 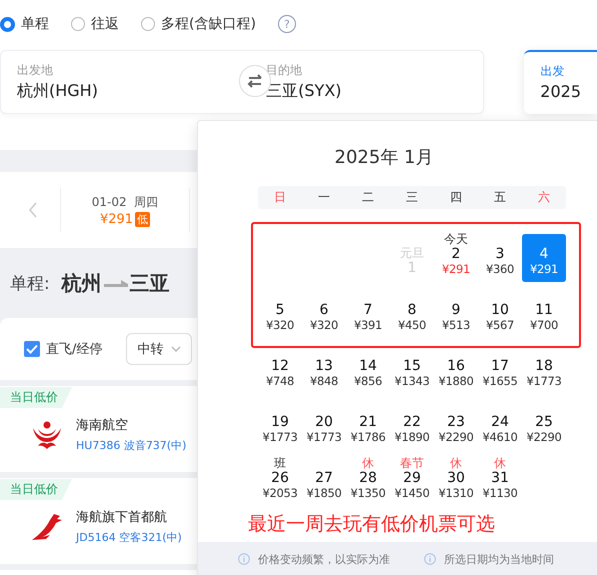 I want to click on calendar-day: 24 ¥4610, so click(x=500, y=426).